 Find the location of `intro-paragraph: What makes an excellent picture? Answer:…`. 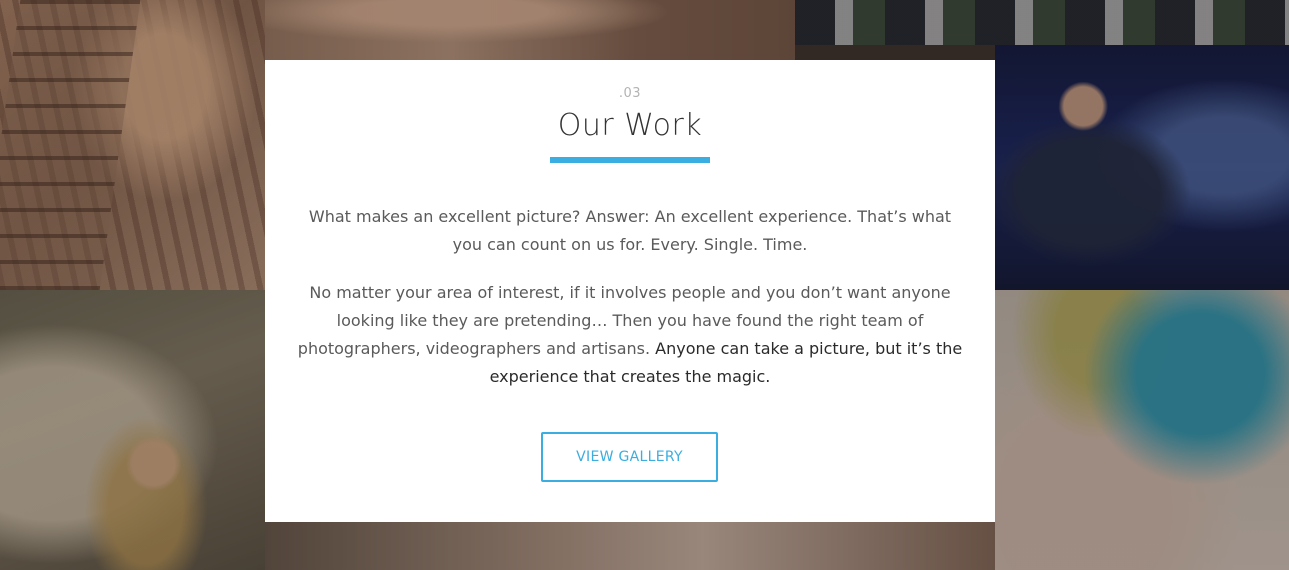

intro-paragraph: What makes an excellent picture? Answer:… is located at coordinates (630, 230).